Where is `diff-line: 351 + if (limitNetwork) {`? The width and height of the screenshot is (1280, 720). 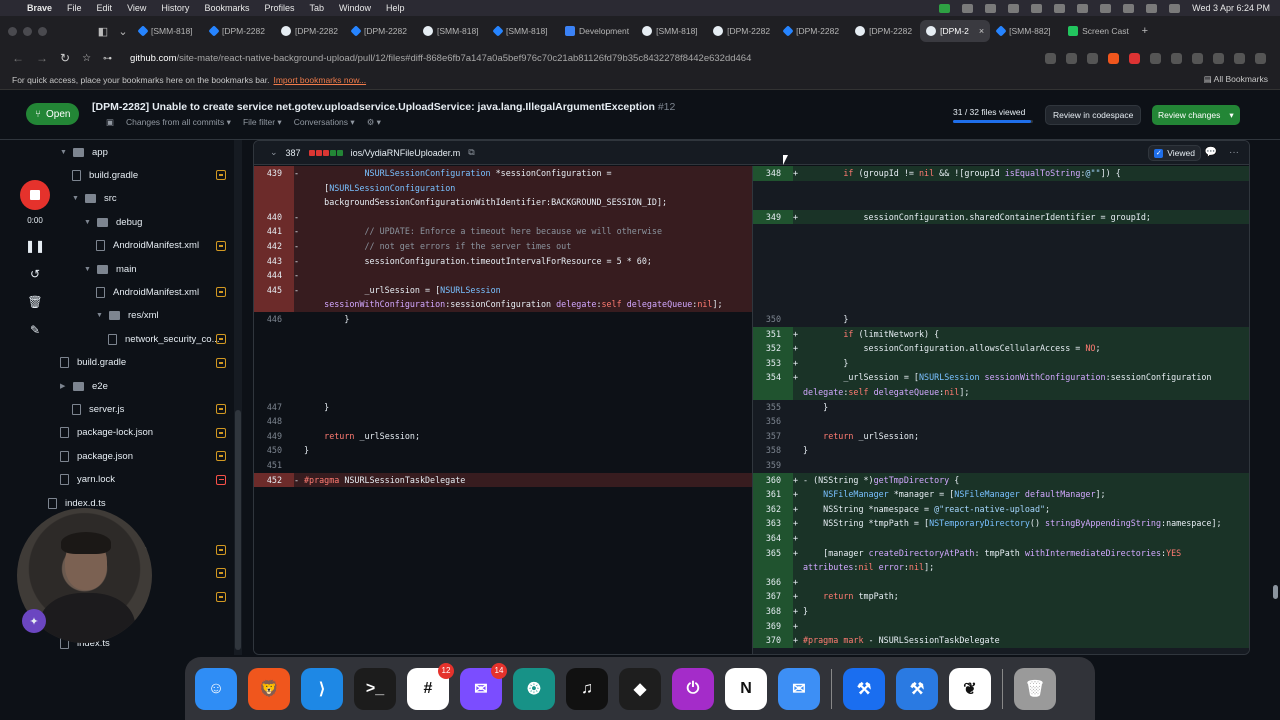
diff-line: 351 + if (limitNetwork) { is located at coordinates (1001, 334).